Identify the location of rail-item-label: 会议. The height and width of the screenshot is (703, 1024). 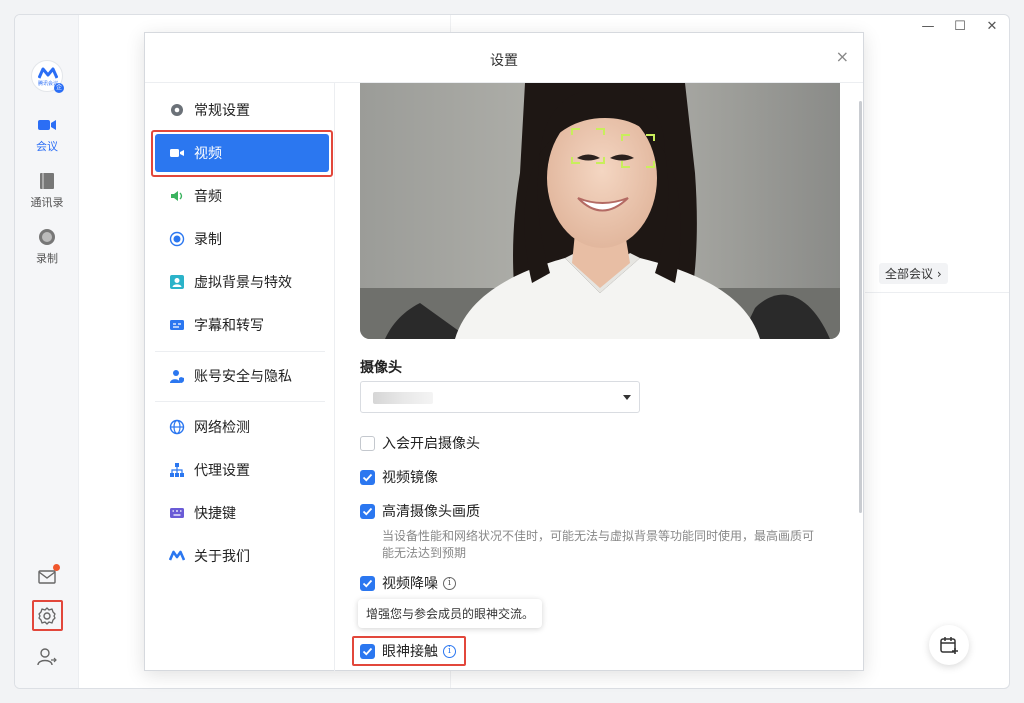
(47, 146).